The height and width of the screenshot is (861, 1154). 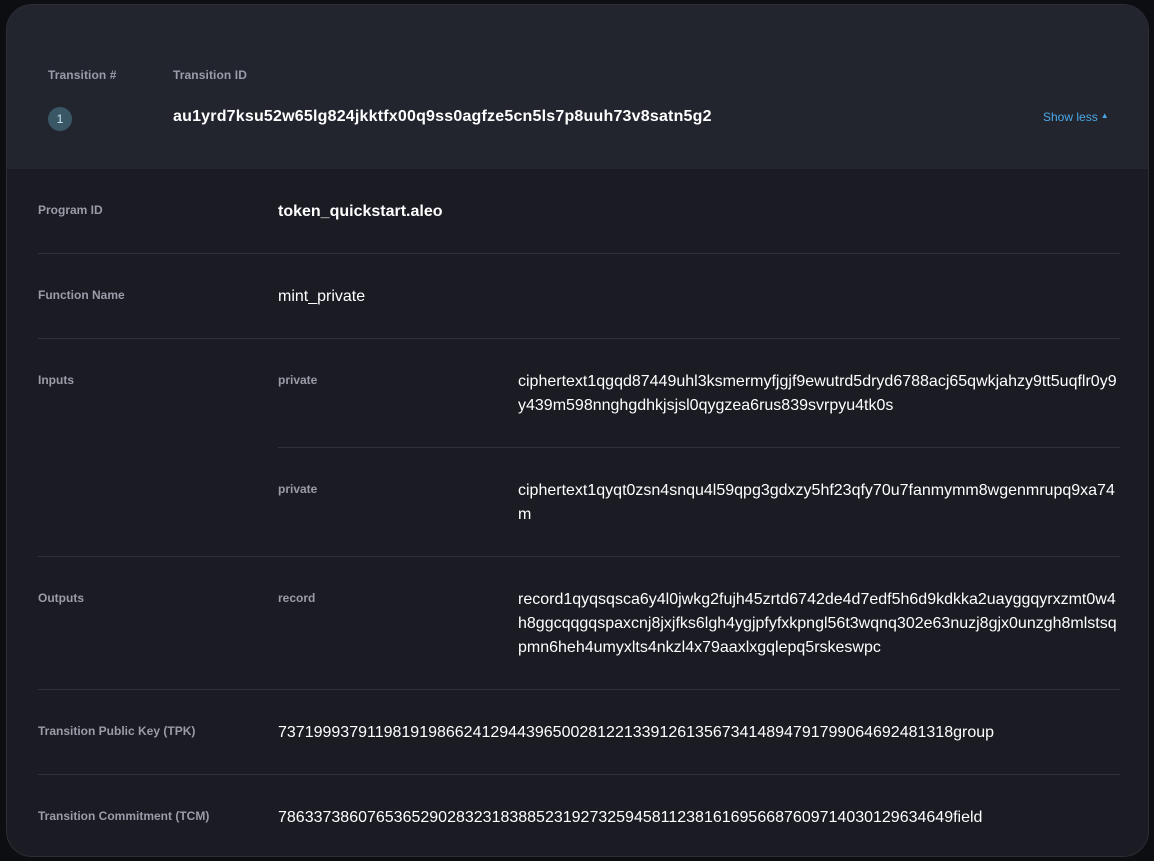 What do you see at coordinates (210, 75) in the screenshot?
I see `transition-id-header: Transition ID` at bounding box center [210, 75].